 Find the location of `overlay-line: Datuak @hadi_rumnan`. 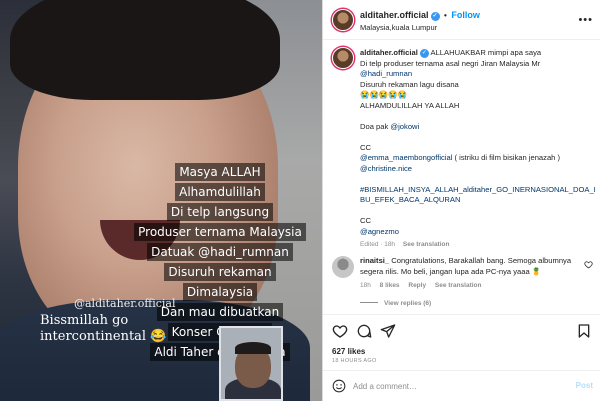

overlay-line: Datuak @hadi_rumnan is located at coordinates (220, 252).